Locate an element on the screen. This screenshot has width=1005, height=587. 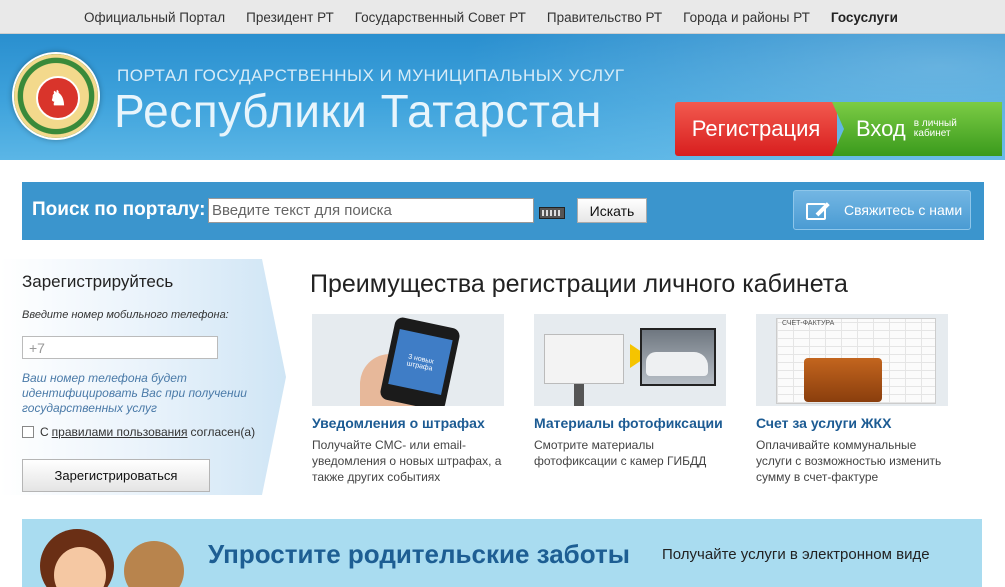
keyboard-icon is located at coordinates (552, 213).